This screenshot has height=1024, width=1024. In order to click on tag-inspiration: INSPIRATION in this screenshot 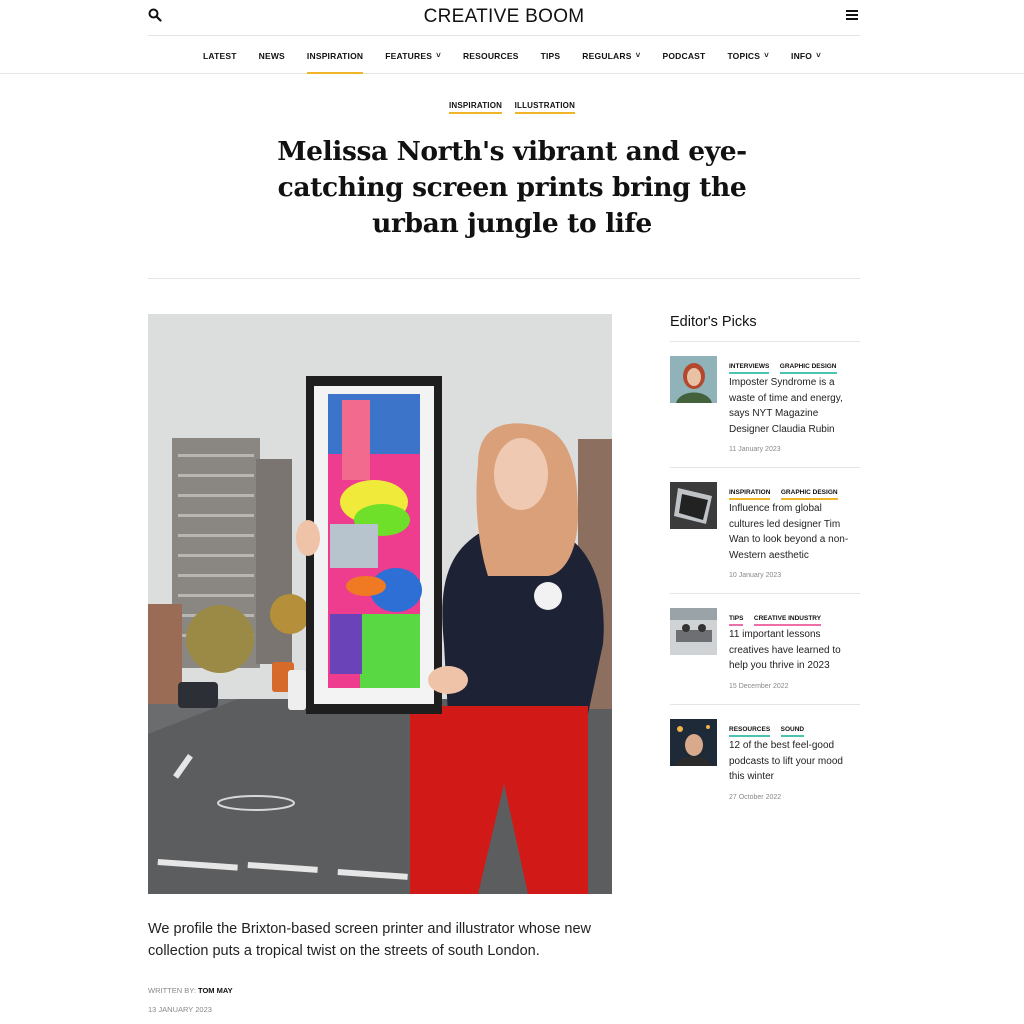, I will do `click(475, 107)`.